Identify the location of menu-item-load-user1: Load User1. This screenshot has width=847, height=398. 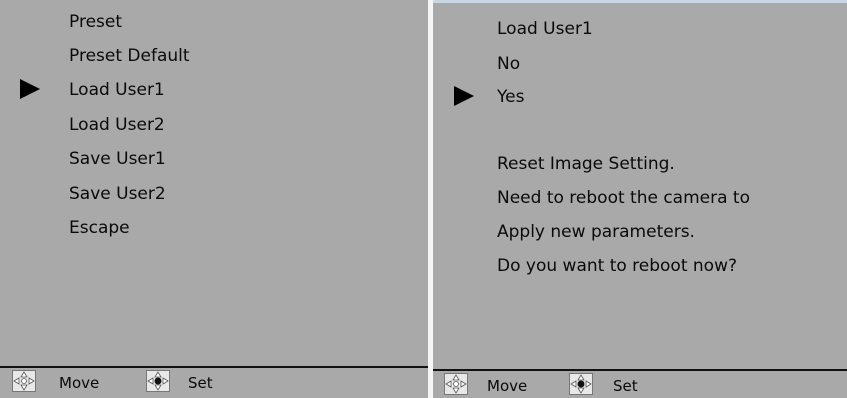
(117, 90).